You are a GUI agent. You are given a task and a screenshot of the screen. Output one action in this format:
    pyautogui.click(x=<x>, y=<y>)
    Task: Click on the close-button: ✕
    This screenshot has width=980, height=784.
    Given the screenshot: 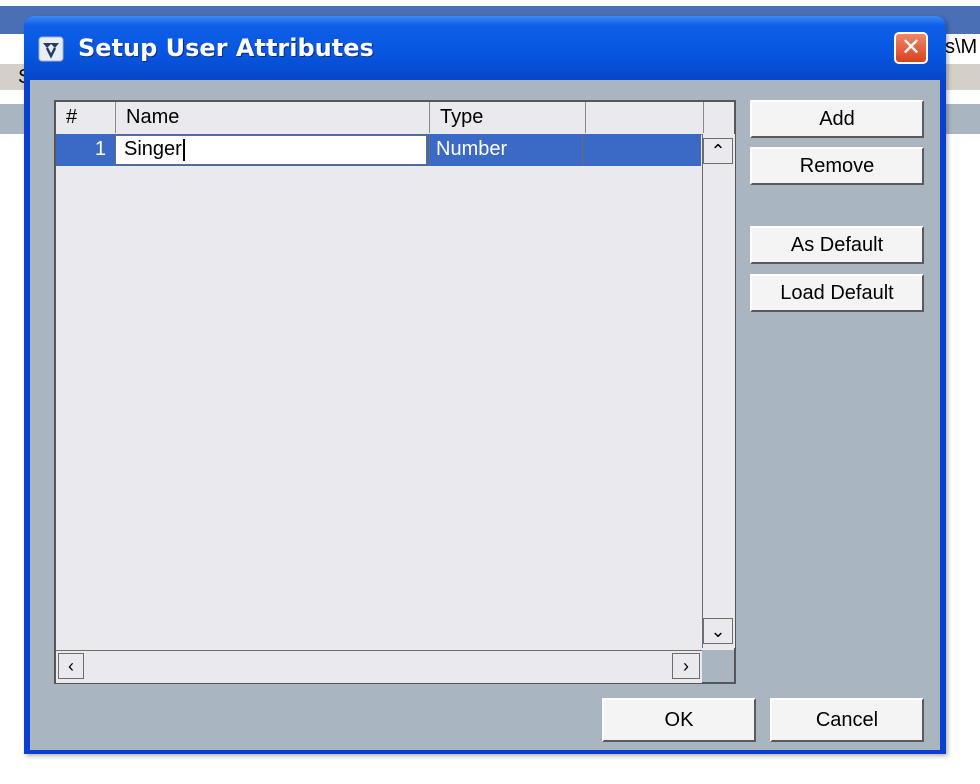 What is the action you would take?
    pyautogui.click(x=911, y=48)
    